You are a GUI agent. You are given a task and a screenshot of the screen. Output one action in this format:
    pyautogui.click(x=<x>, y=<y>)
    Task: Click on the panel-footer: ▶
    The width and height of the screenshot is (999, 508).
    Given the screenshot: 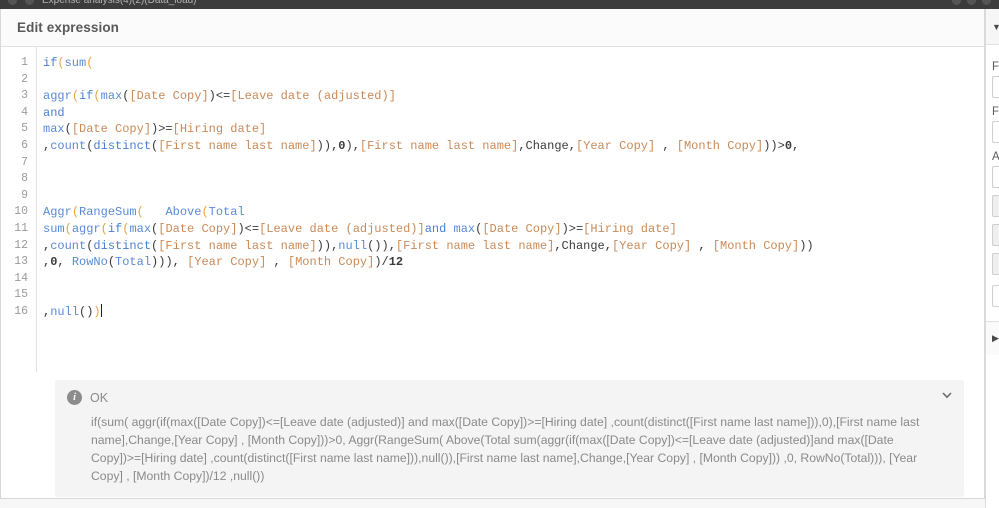 What is the action you would take?
    pyautogui.click(x=992, y=338)
    